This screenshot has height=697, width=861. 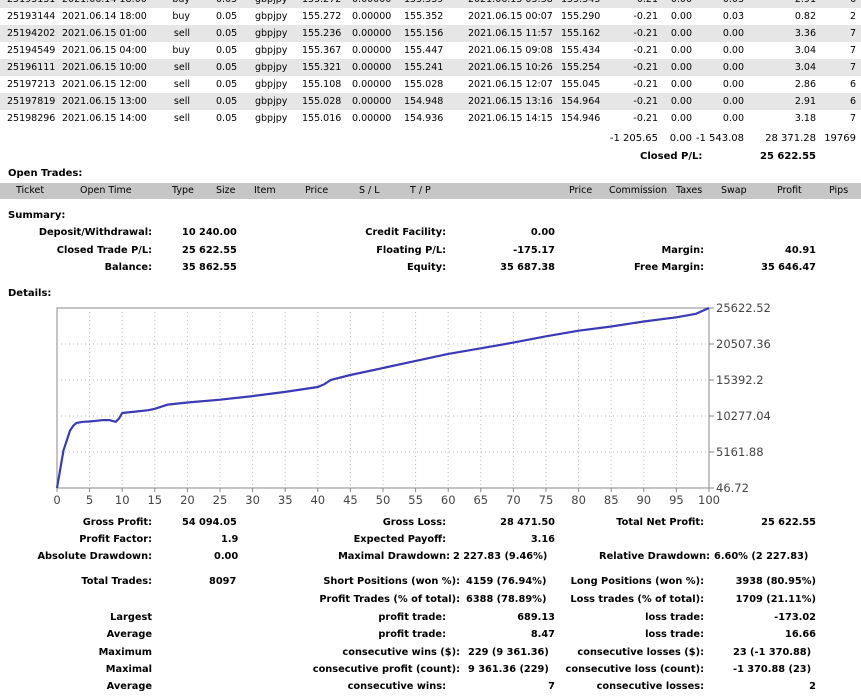 What do you see at coordinates (411, 250) in the screenshot?
I see `floating-pl-label: Floating P/L:` at bounding box center [411, 250].